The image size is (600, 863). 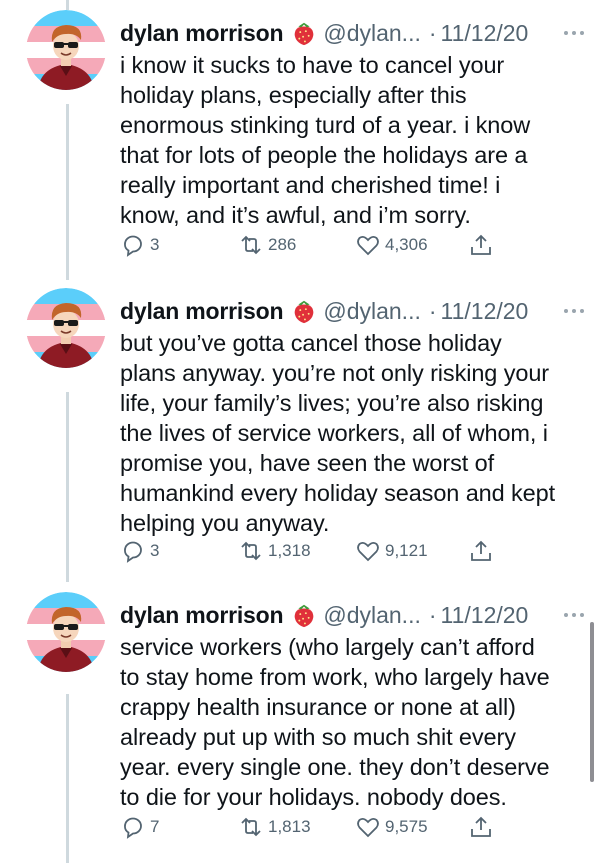 I want to click on tweet-text-line: humankind every holiday season and kept, so click(x=338, y=493).